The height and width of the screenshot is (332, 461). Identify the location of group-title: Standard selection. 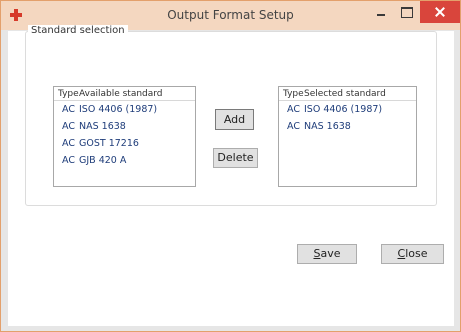
(78, 30).